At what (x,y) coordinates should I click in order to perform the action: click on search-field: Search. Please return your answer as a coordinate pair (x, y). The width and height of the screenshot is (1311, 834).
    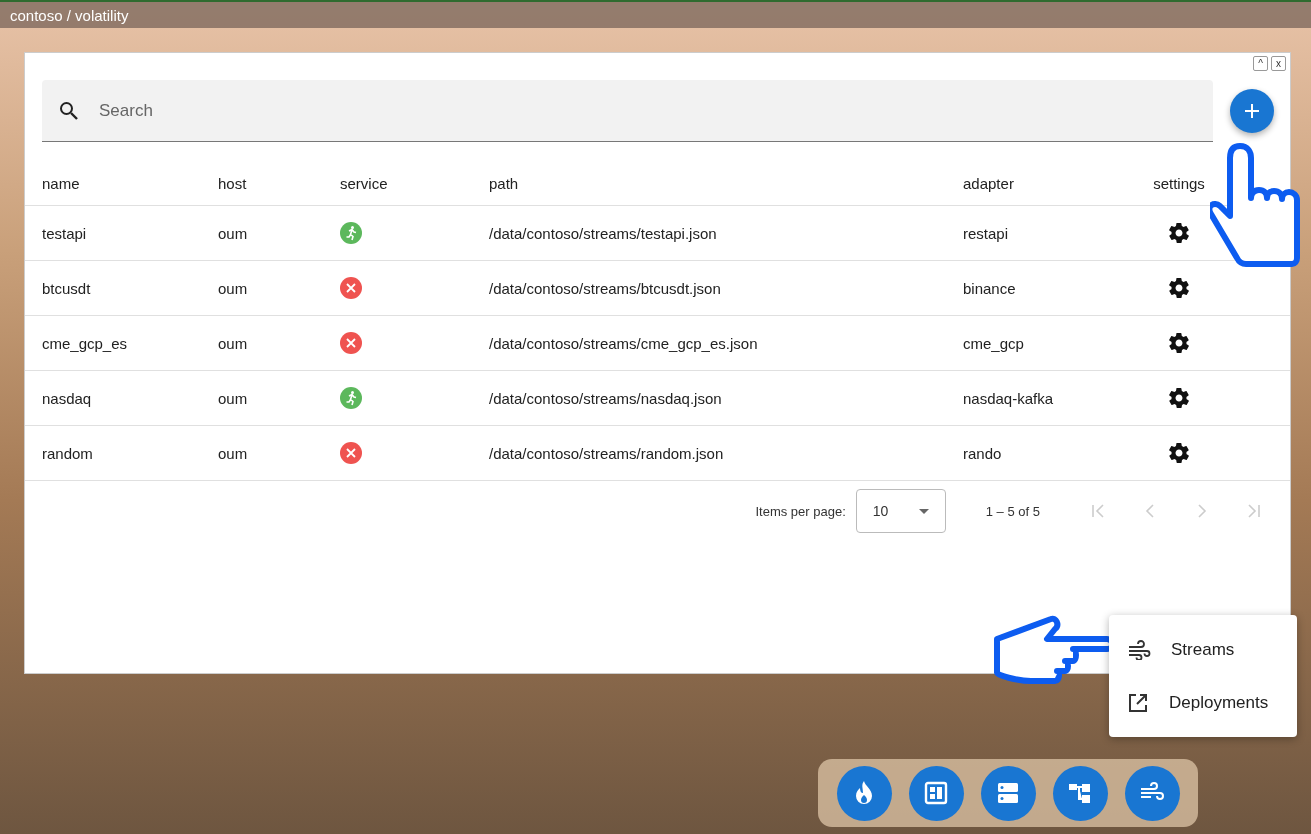
    Looking at the image, I should click on (627, 111).